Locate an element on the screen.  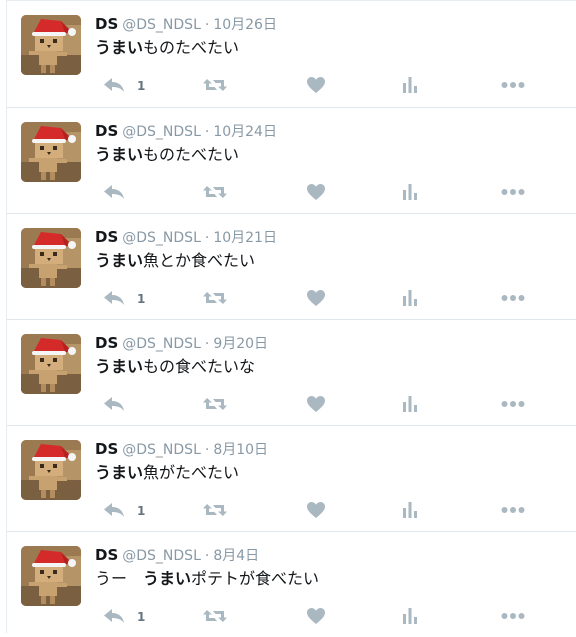
tweet-text: うまいものたべたい is located at coordinates (167, 48).